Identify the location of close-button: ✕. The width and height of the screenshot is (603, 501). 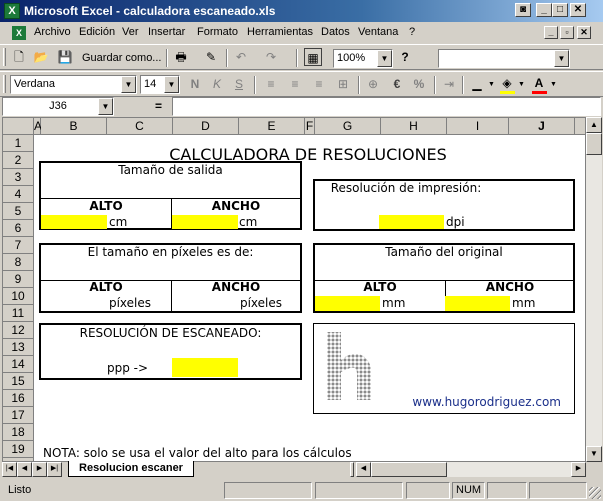
(578, 10).